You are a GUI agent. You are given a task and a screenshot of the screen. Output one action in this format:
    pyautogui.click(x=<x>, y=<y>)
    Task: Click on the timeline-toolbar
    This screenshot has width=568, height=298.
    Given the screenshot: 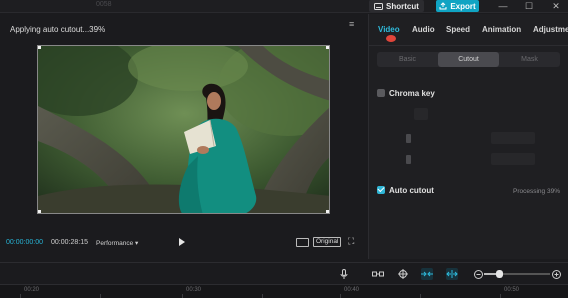 What is the action you would take?
    pyautogui.click(x=284, y=273)
    